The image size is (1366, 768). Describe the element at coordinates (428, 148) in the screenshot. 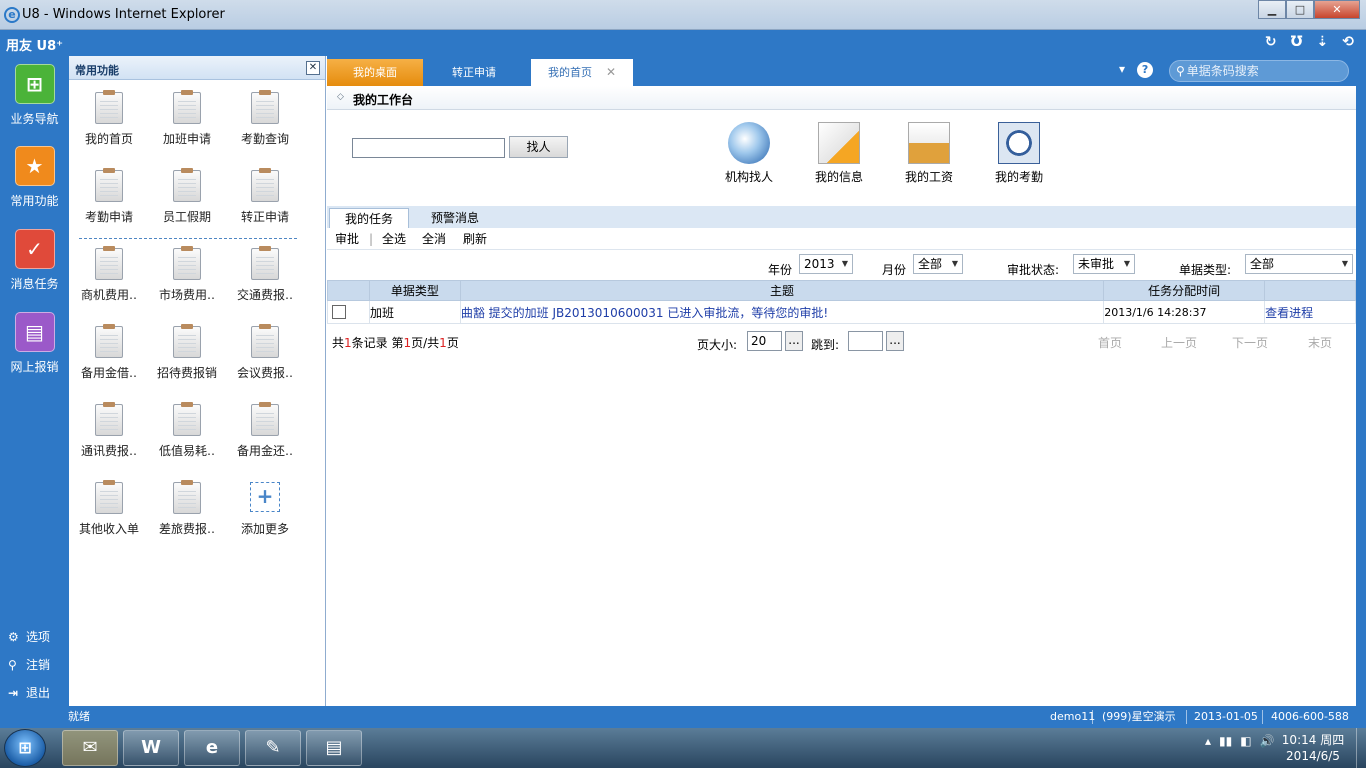

I see `find-person-input` at that location.